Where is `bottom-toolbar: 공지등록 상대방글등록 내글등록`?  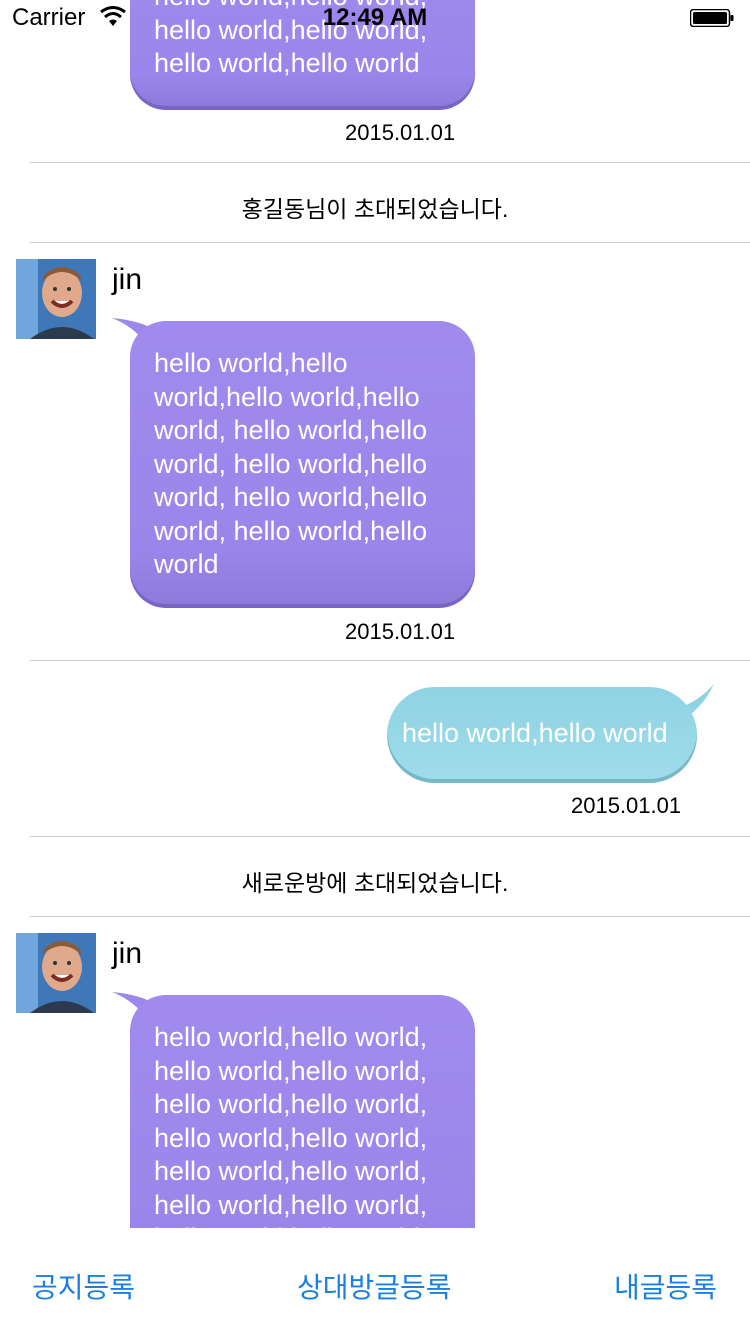 bottom-toolbar: 공지등록 상대방글등록 내글등록 is located at coordinates (375, 1280).